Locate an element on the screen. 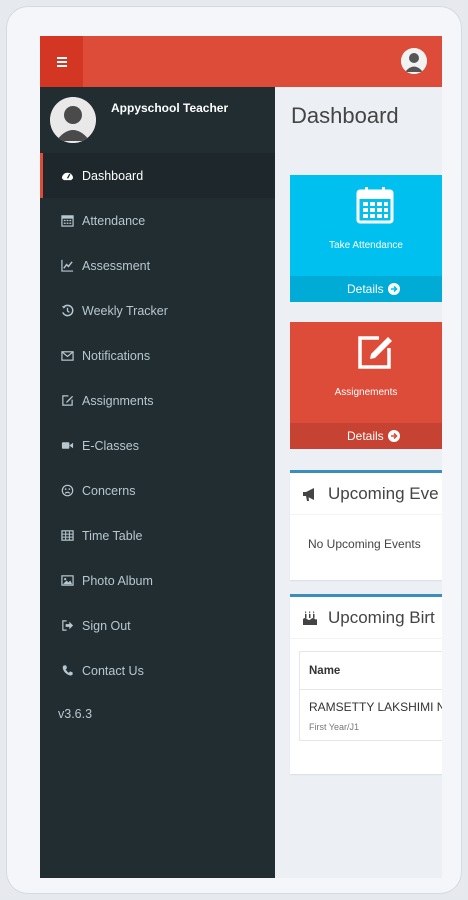 This screenshot has height=900, width=468. sidebar-item-label: E-Classes is located at coordinates (110, 445).